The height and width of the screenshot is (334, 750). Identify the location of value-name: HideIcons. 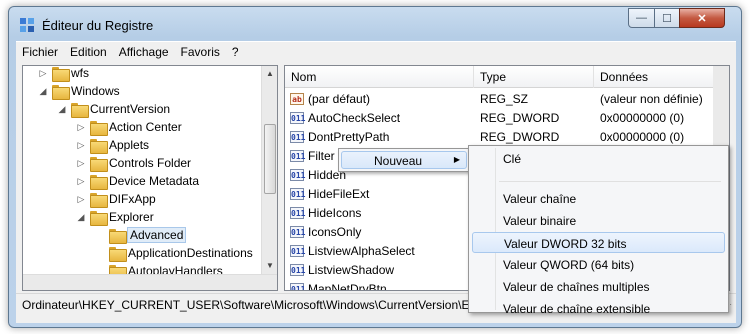
(335, 212).